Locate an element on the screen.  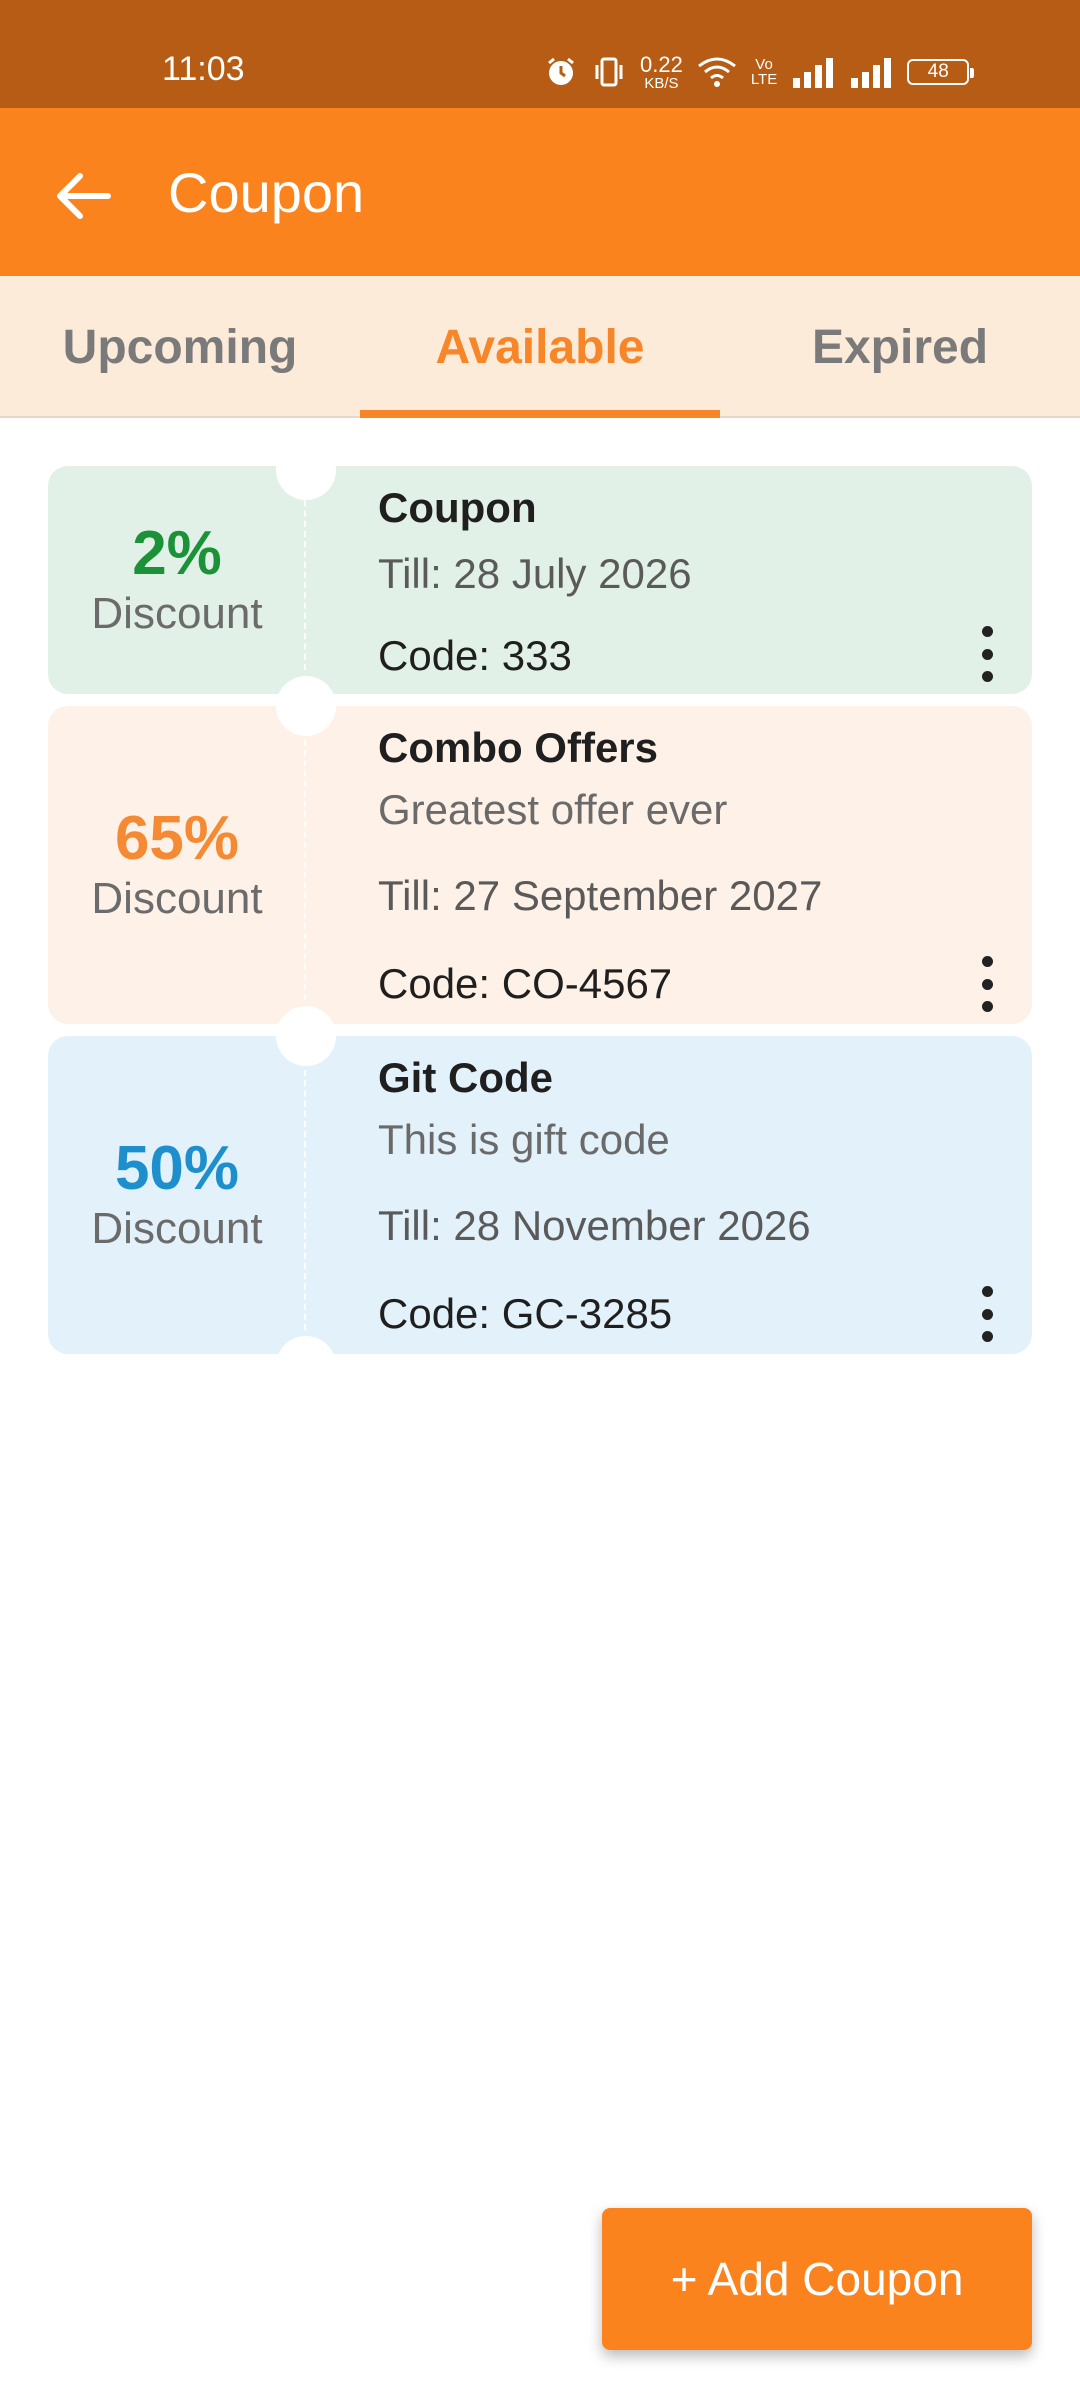
coupon-discount: 65% Discount is located at coordinates (177, 865).